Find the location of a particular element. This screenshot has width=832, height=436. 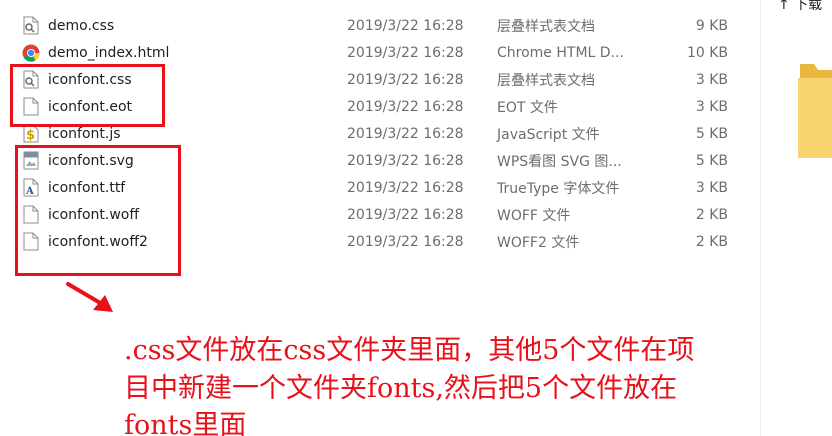

annotation-line-1: .css文件放在css文件夹里面，其他5个文件在项 is located at coordinates (409, 350).